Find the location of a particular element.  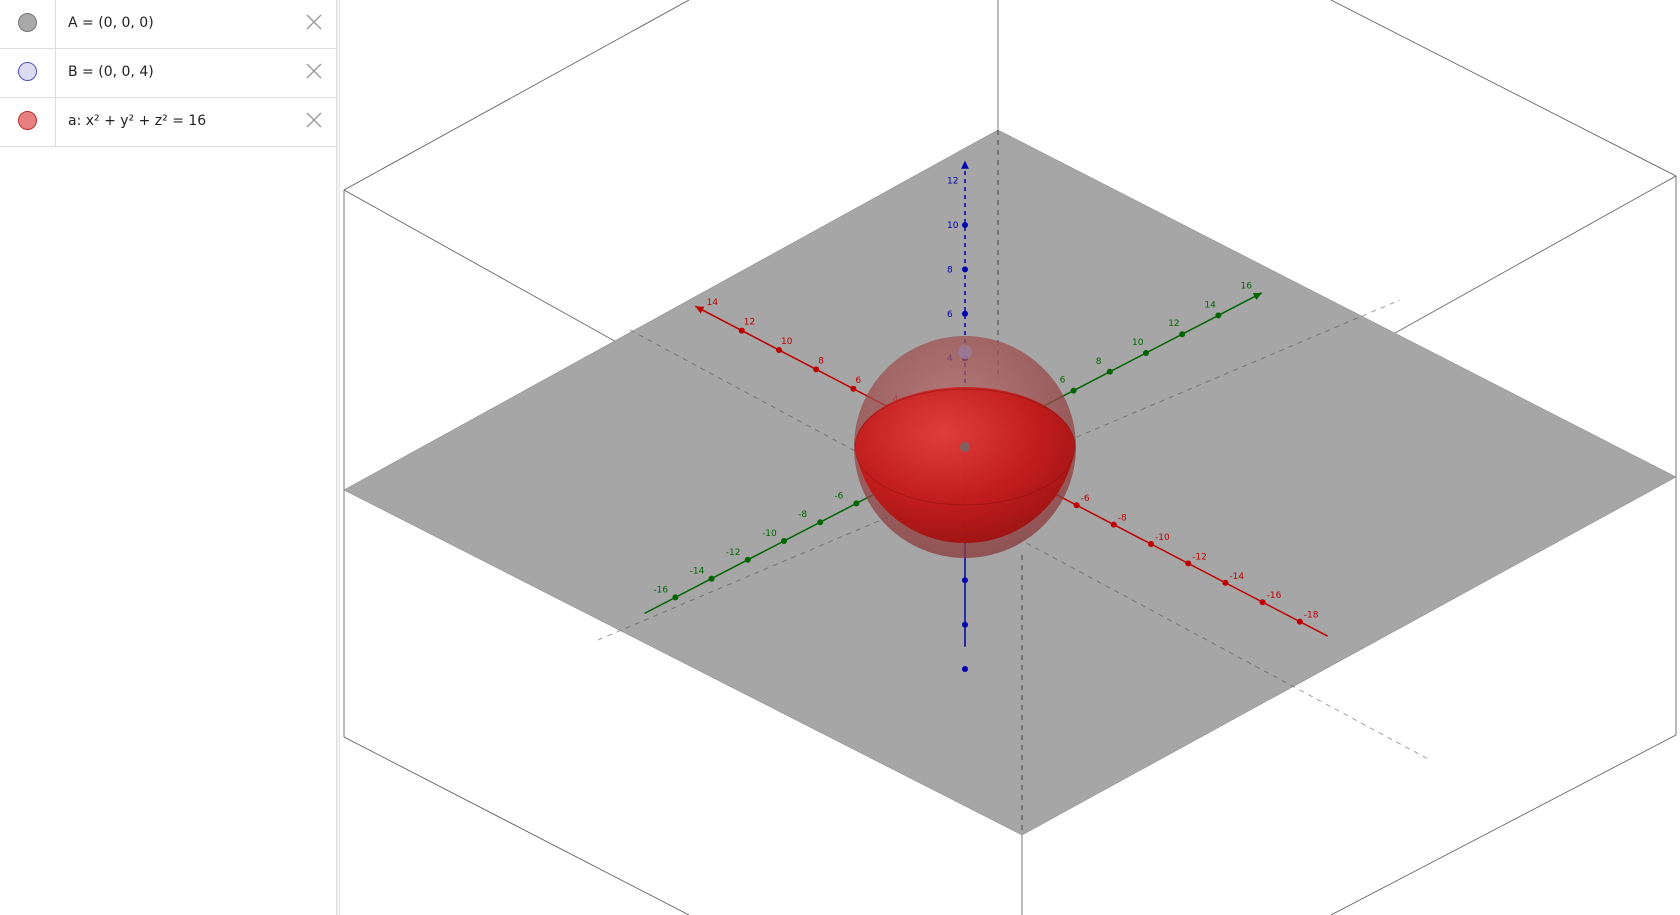

y-tick-label: -10 is located at coordinates (769, 534).